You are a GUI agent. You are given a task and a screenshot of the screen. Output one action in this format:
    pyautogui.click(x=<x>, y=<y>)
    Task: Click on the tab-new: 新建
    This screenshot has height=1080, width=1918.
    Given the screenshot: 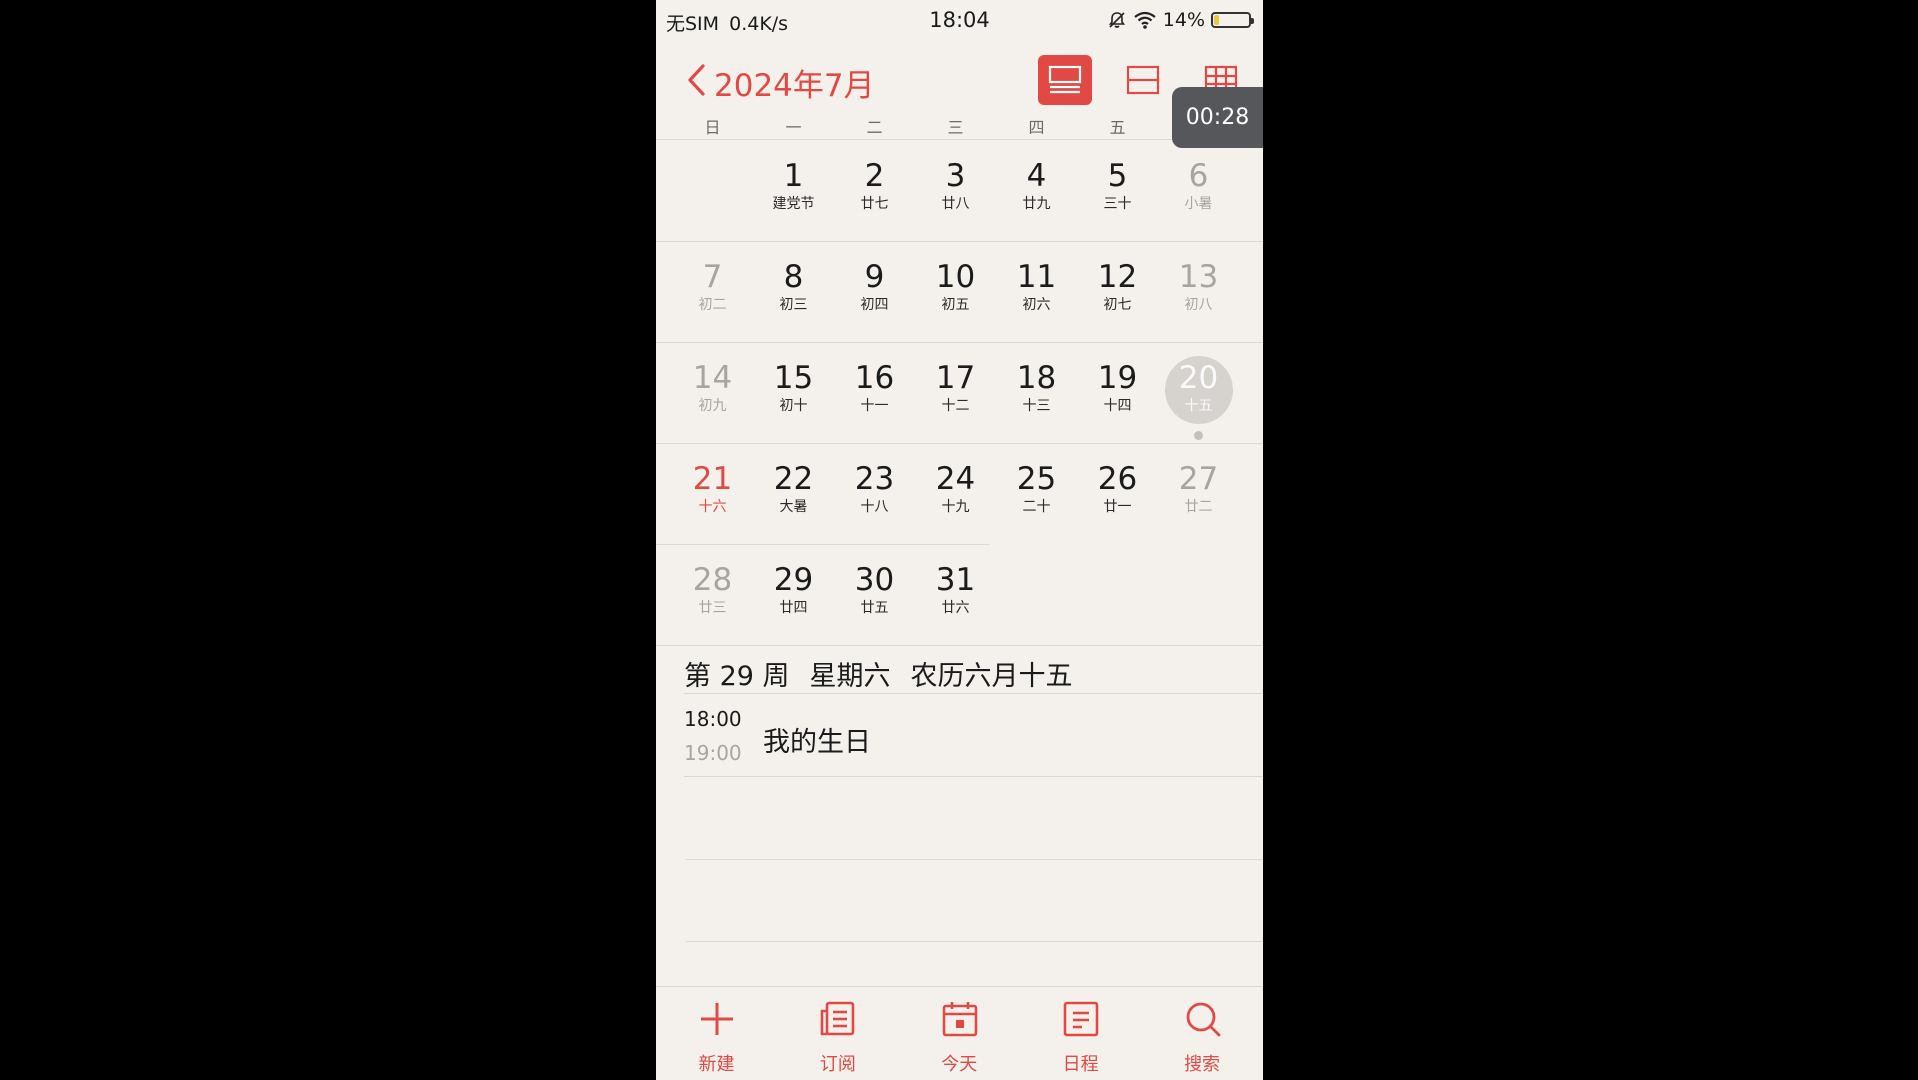 What is the action you would take?
    pyautogui.click(x=716, y=1033)
    